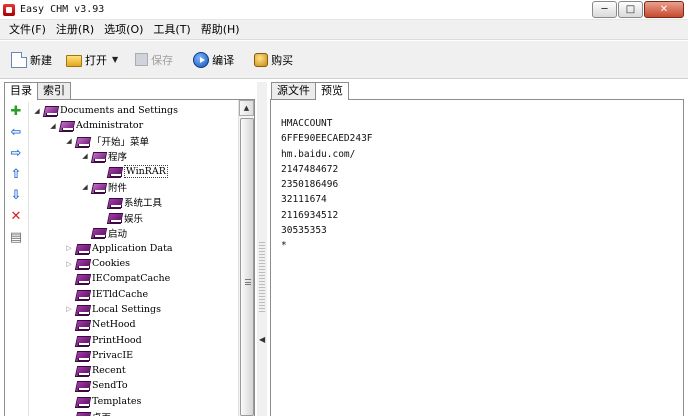 The height and width of the screenshot is (416, 688). I want to click on tree-node: ▷ Local Settings, so click(113, 309).